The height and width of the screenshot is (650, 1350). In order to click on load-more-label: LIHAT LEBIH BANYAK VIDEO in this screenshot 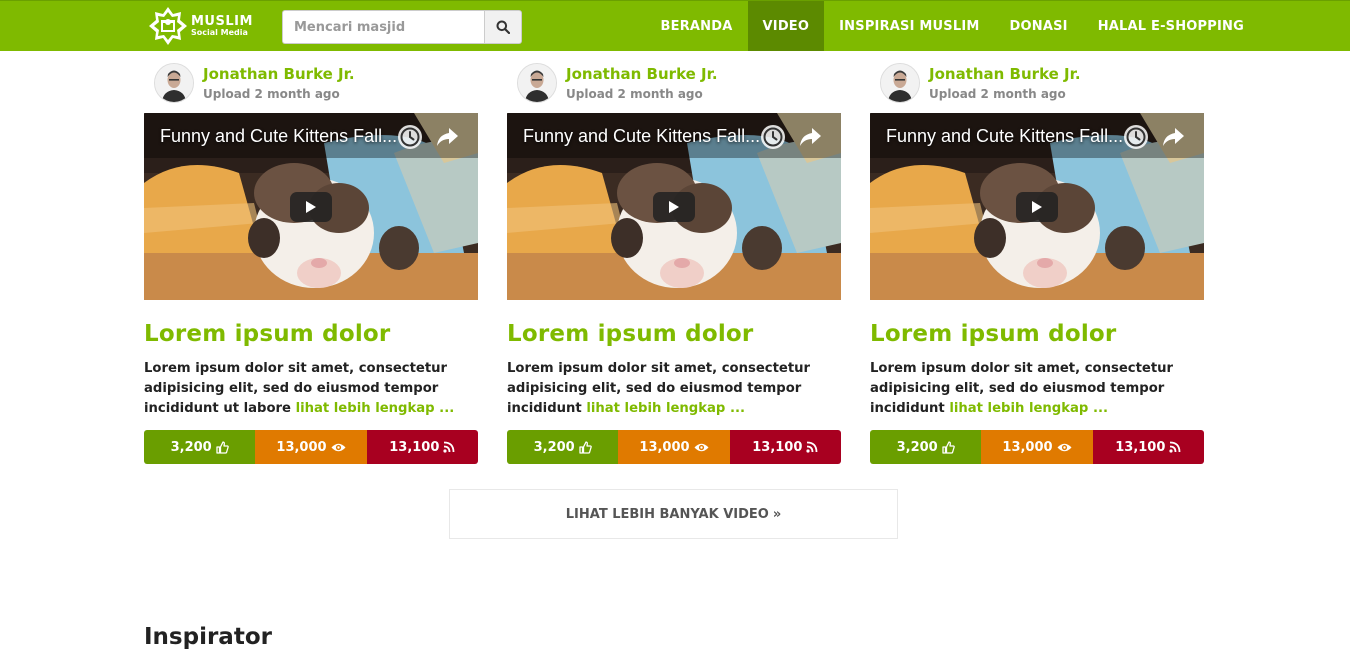, I will do `click(667, 514)`.